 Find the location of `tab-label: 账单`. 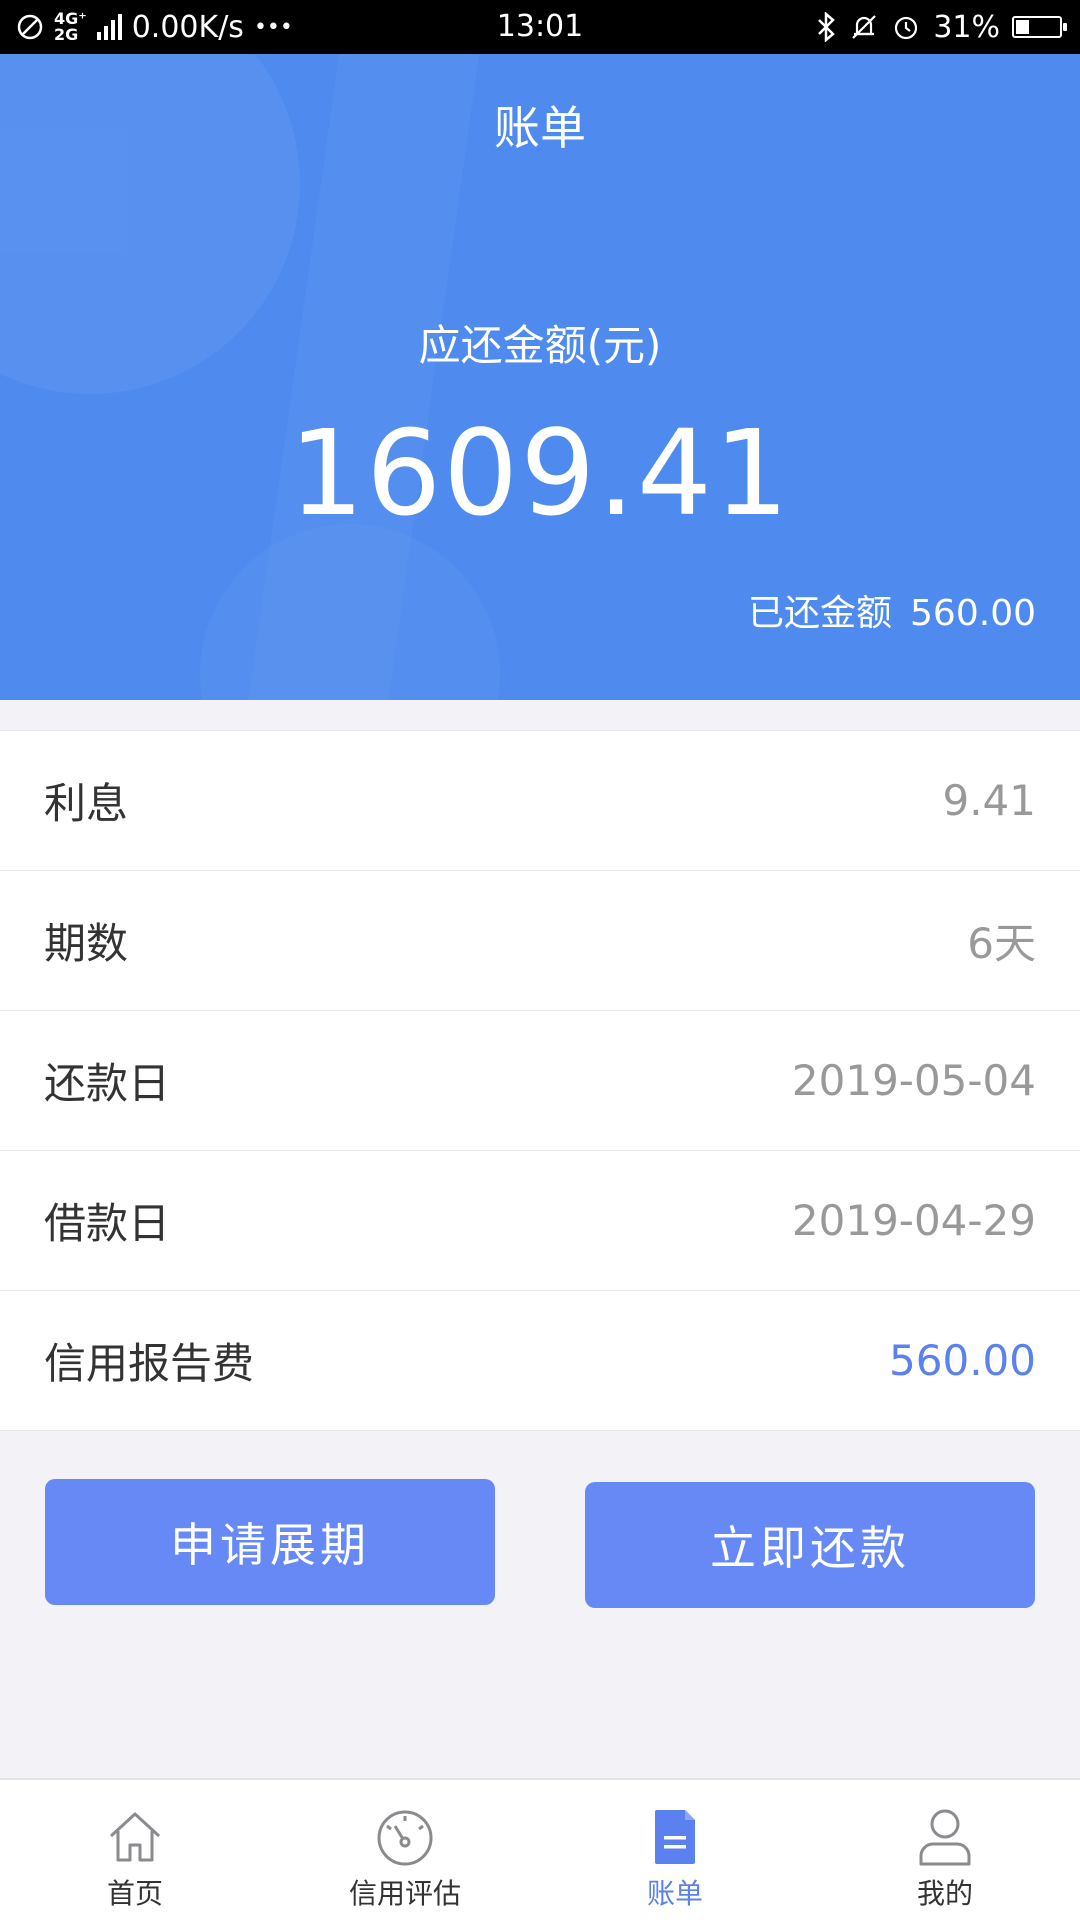

tab-label: 账单 is located at coordinates (674, 1893).